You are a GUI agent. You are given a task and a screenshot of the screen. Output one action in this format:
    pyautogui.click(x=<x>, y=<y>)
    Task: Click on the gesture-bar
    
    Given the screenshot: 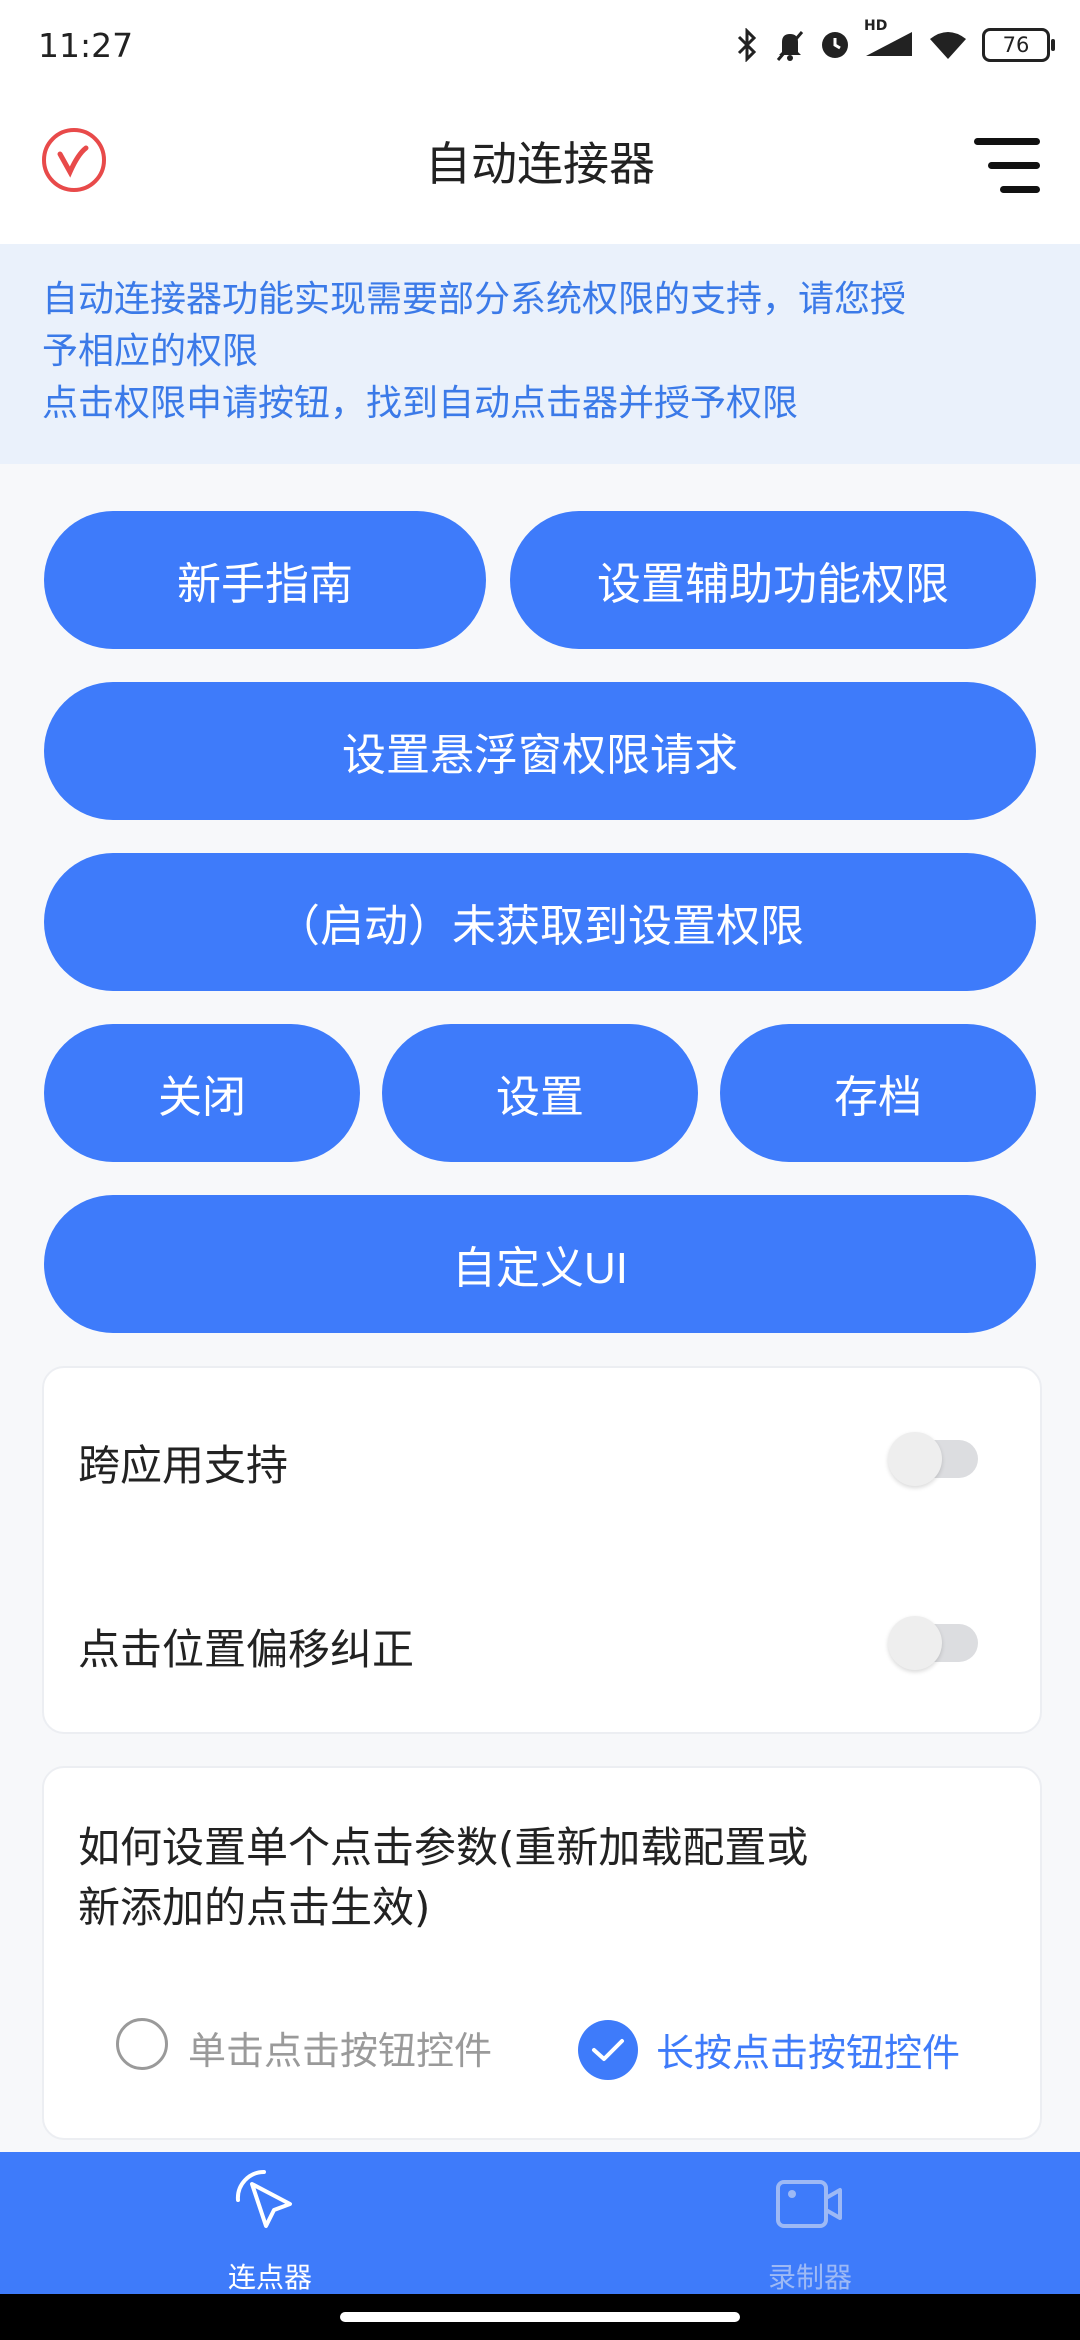 What is the action you would take?
    pyautogui.click(x=540, y=2317)
    